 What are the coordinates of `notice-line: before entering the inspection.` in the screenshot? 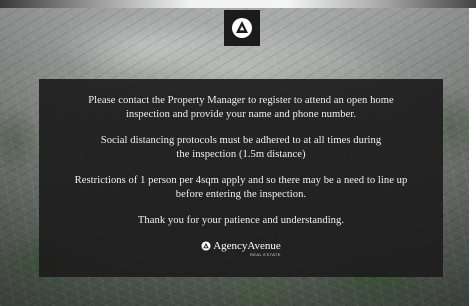 It's located at (241, 194).